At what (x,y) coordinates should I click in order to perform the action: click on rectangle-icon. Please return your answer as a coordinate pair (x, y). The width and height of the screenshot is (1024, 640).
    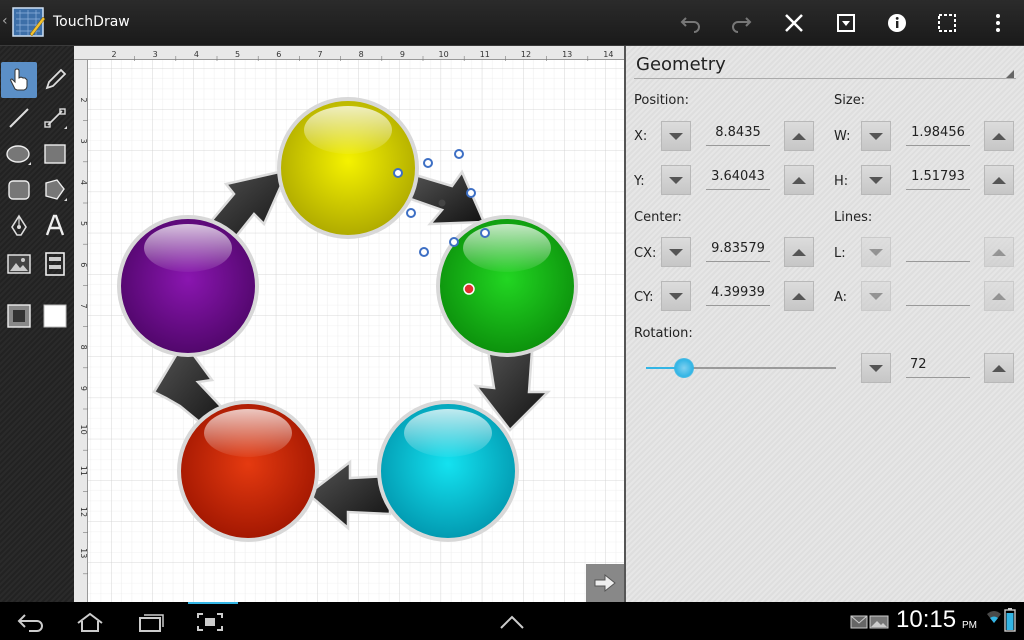
    Looking at the image, I should click on (55, 154).